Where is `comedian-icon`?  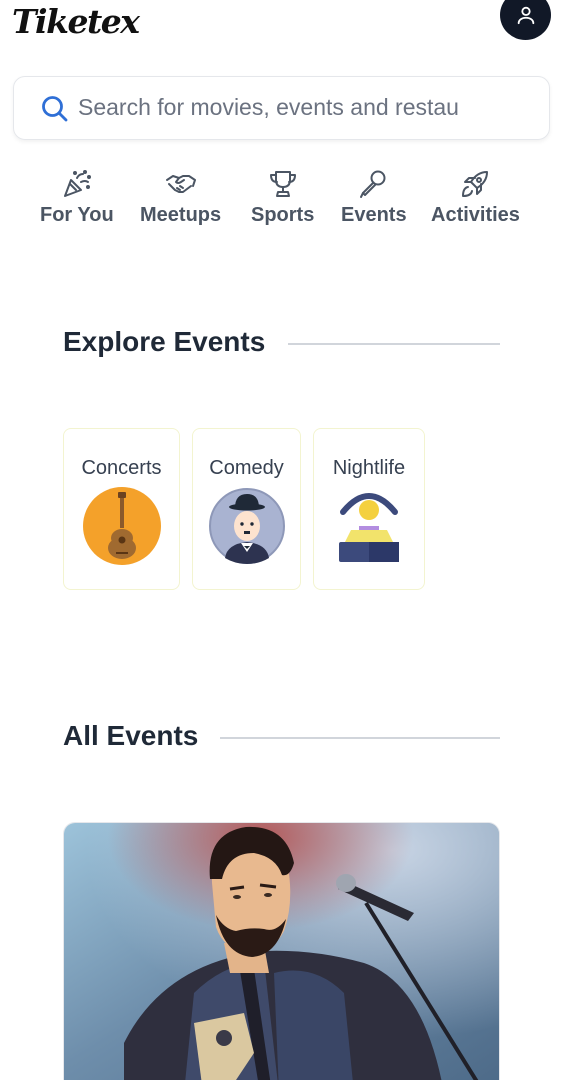 comedian-icon is located at coordinates (246, 526).